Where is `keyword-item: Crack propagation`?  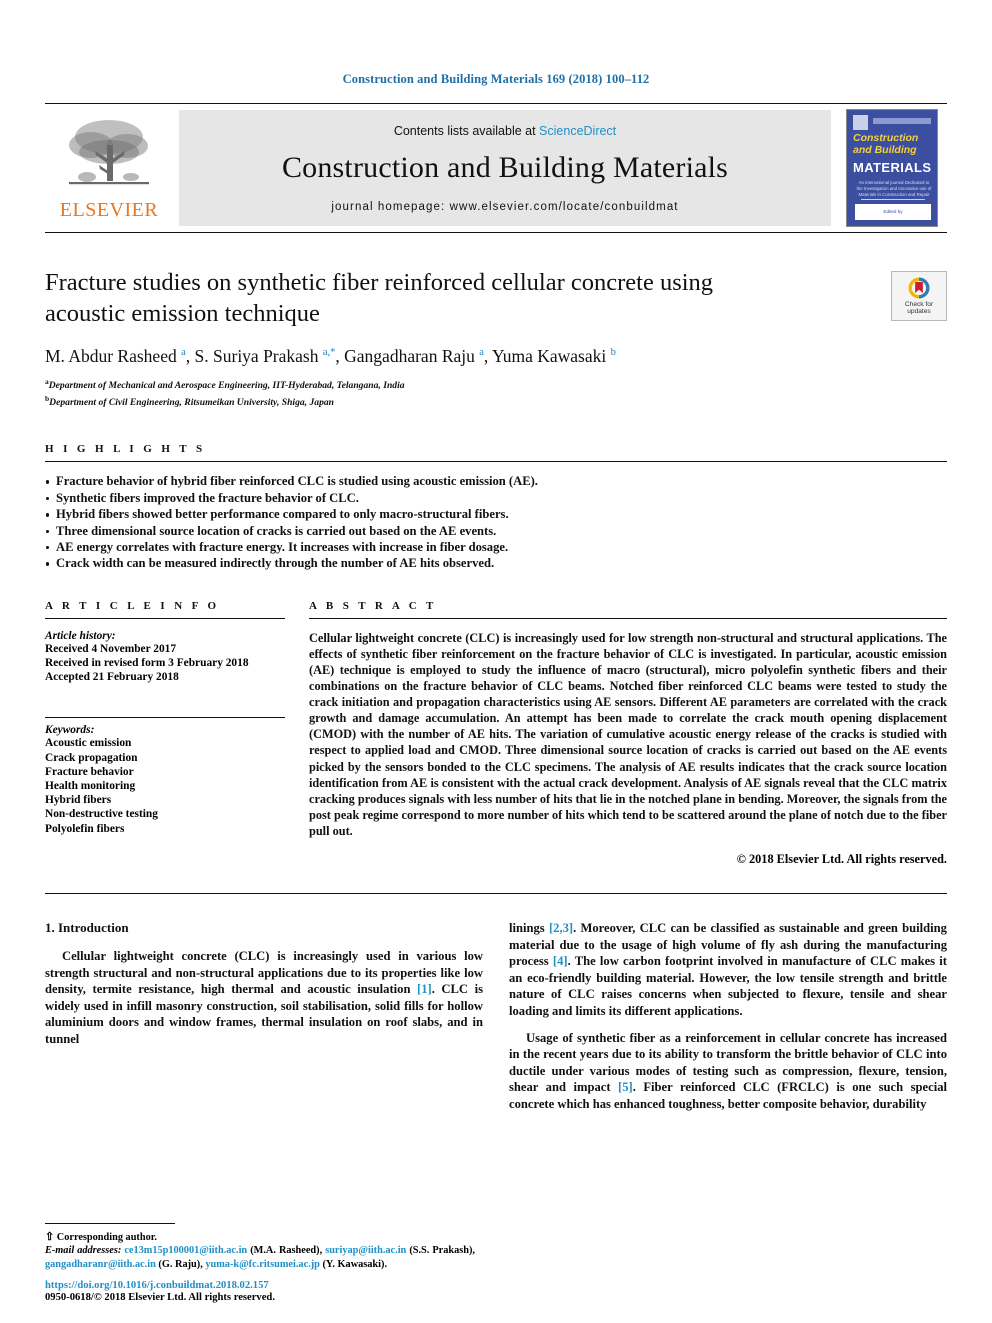
keyword-item: Crack propagation is located at coordinates (91, 757).